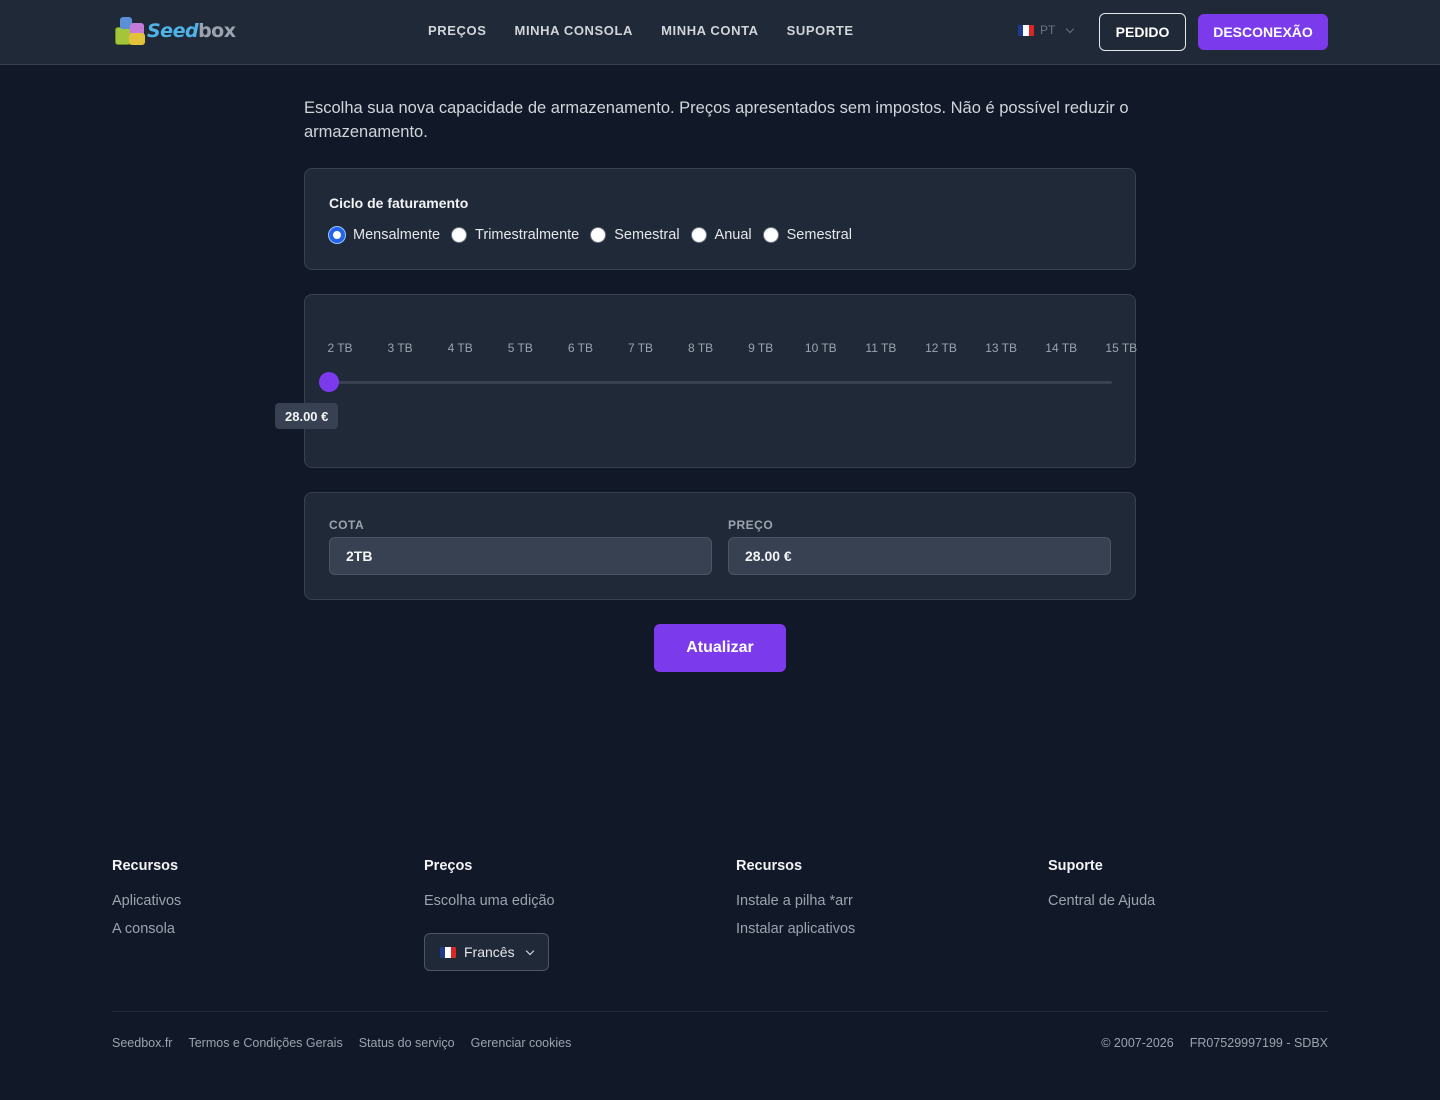  What do you see at coordinates (795, 929) in the screenshot?
I see `footer-link-install-apps: Instalar aplicativos` at bounding box center [795, 929].